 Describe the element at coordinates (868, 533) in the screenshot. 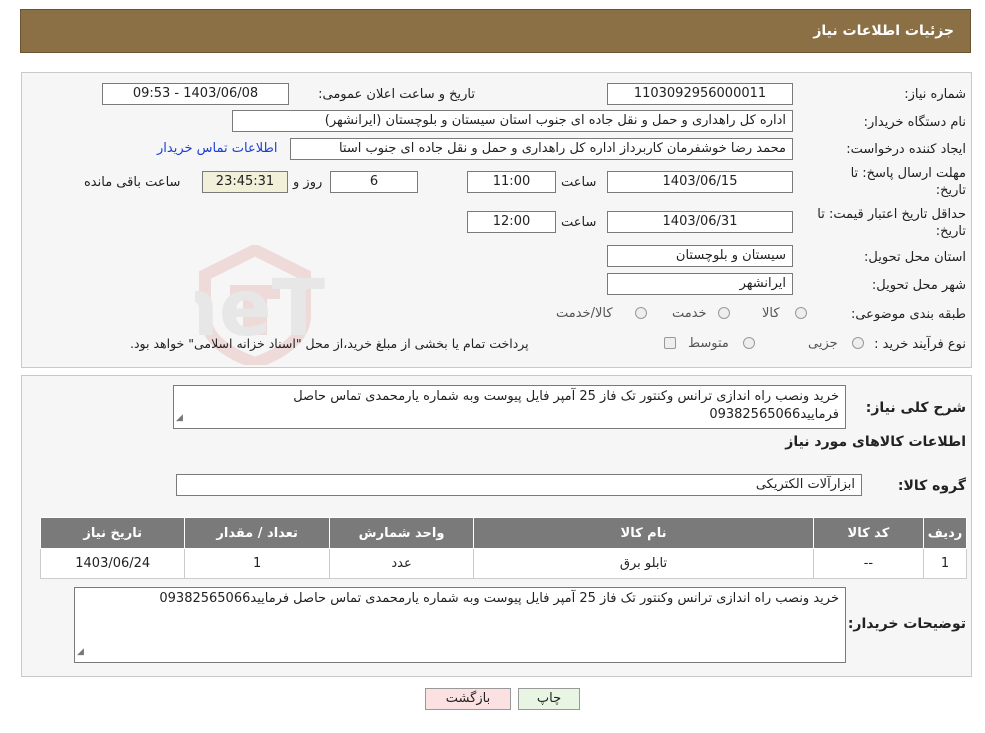

I see `col-code: کد کالا` at that location.